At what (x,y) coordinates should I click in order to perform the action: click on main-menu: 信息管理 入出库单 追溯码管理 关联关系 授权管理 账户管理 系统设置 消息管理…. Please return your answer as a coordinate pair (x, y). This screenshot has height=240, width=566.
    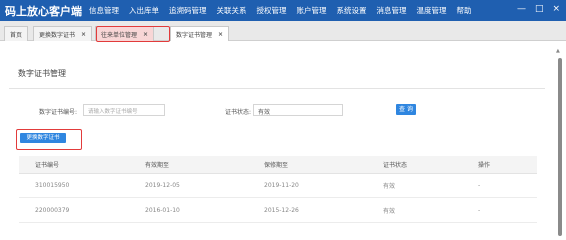
    Looking at the image, I should click on (280, 10).